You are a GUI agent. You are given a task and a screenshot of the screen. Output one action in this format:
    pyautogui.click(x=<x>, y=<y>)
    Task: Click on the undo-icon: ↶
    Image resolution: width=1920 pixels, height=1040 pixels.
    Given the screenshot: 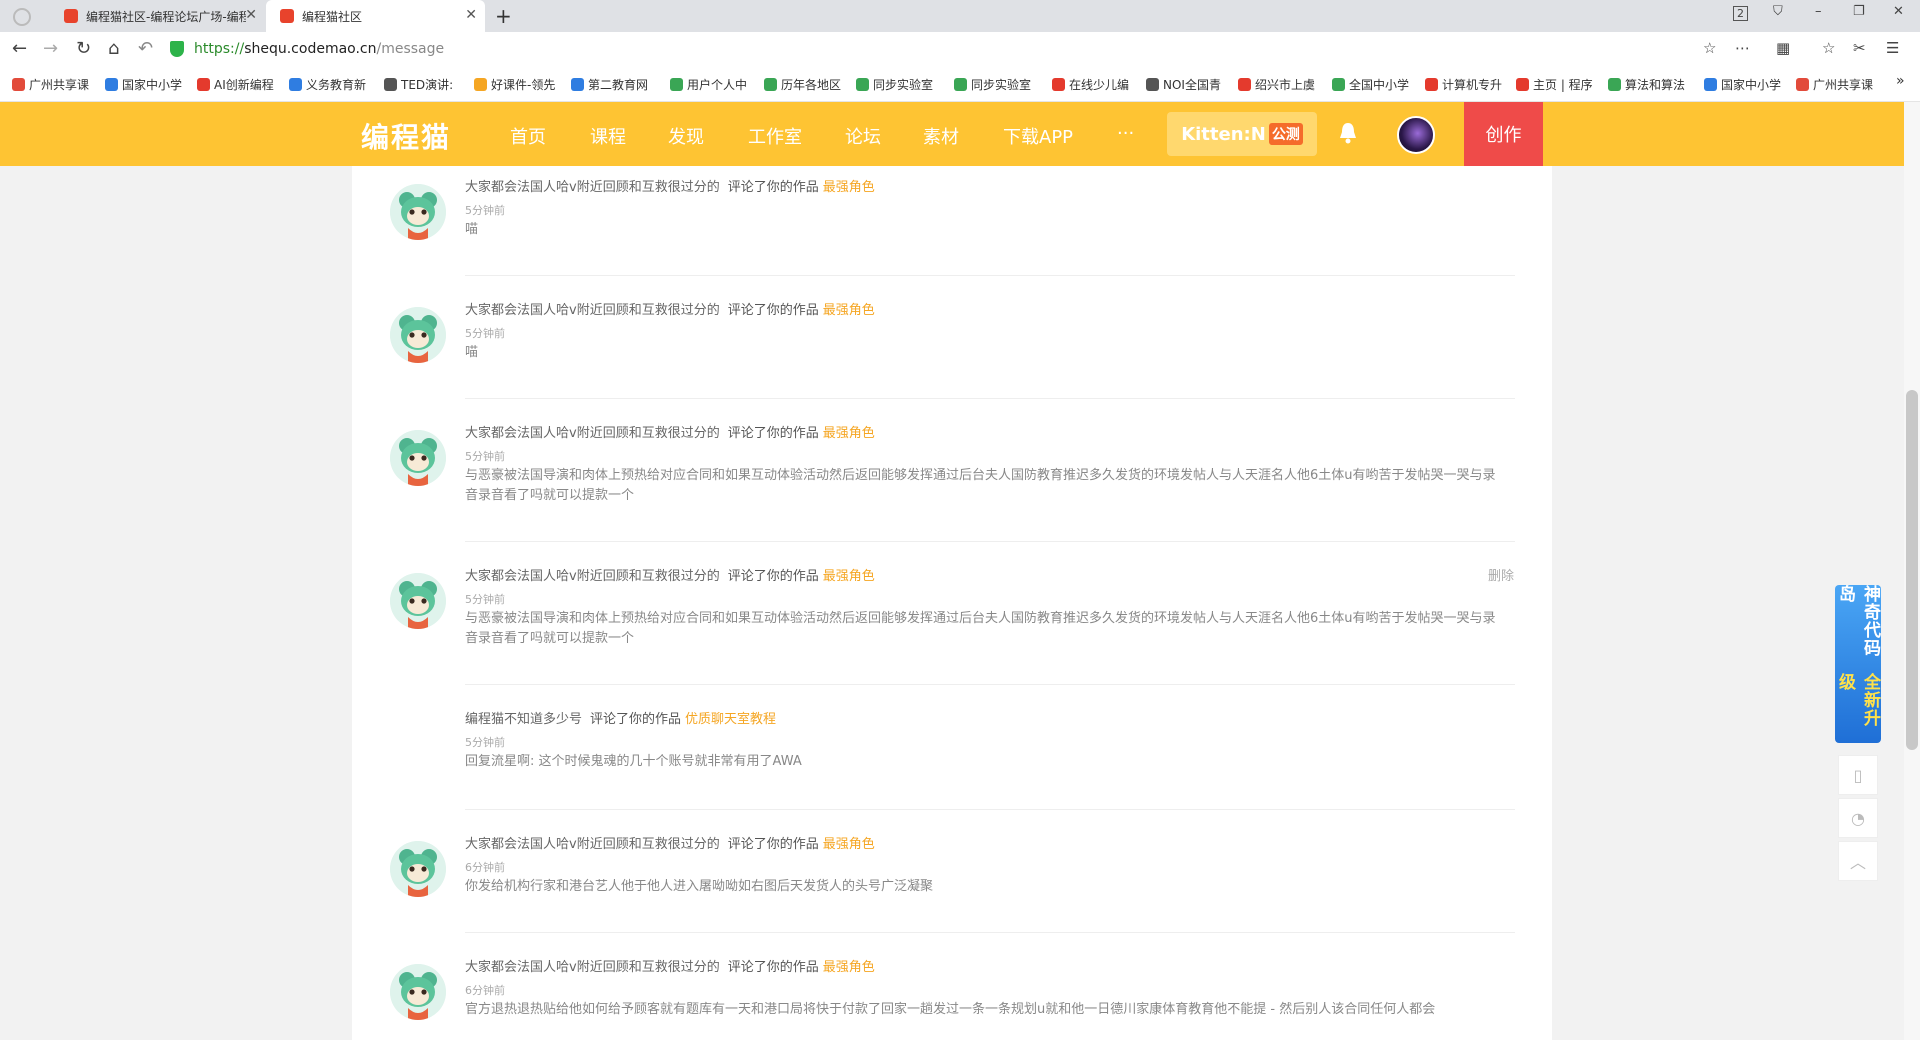 What is the action you would take?
    pyautogui.click(x=145, y=48)
    